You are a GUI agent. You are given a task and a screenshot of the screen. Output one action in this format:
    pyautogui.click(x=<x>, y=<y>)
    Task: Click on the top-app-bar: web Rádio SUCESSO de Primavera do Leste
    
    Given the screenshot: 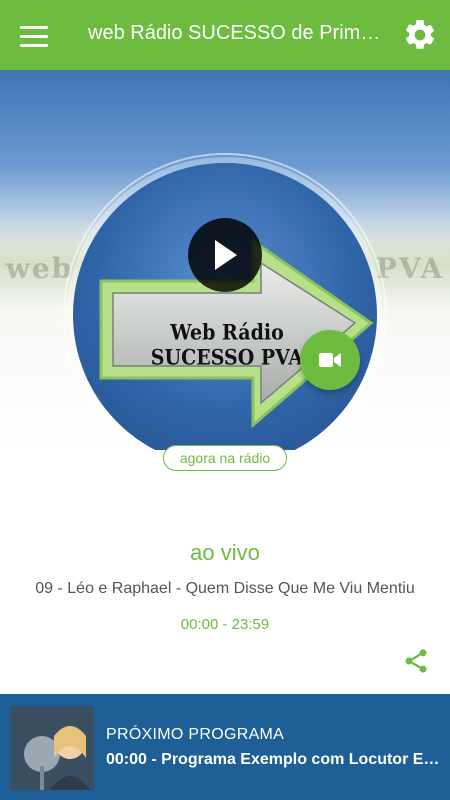 What is the action you would take?
    pyautogui.click(x=225, y=35)
    